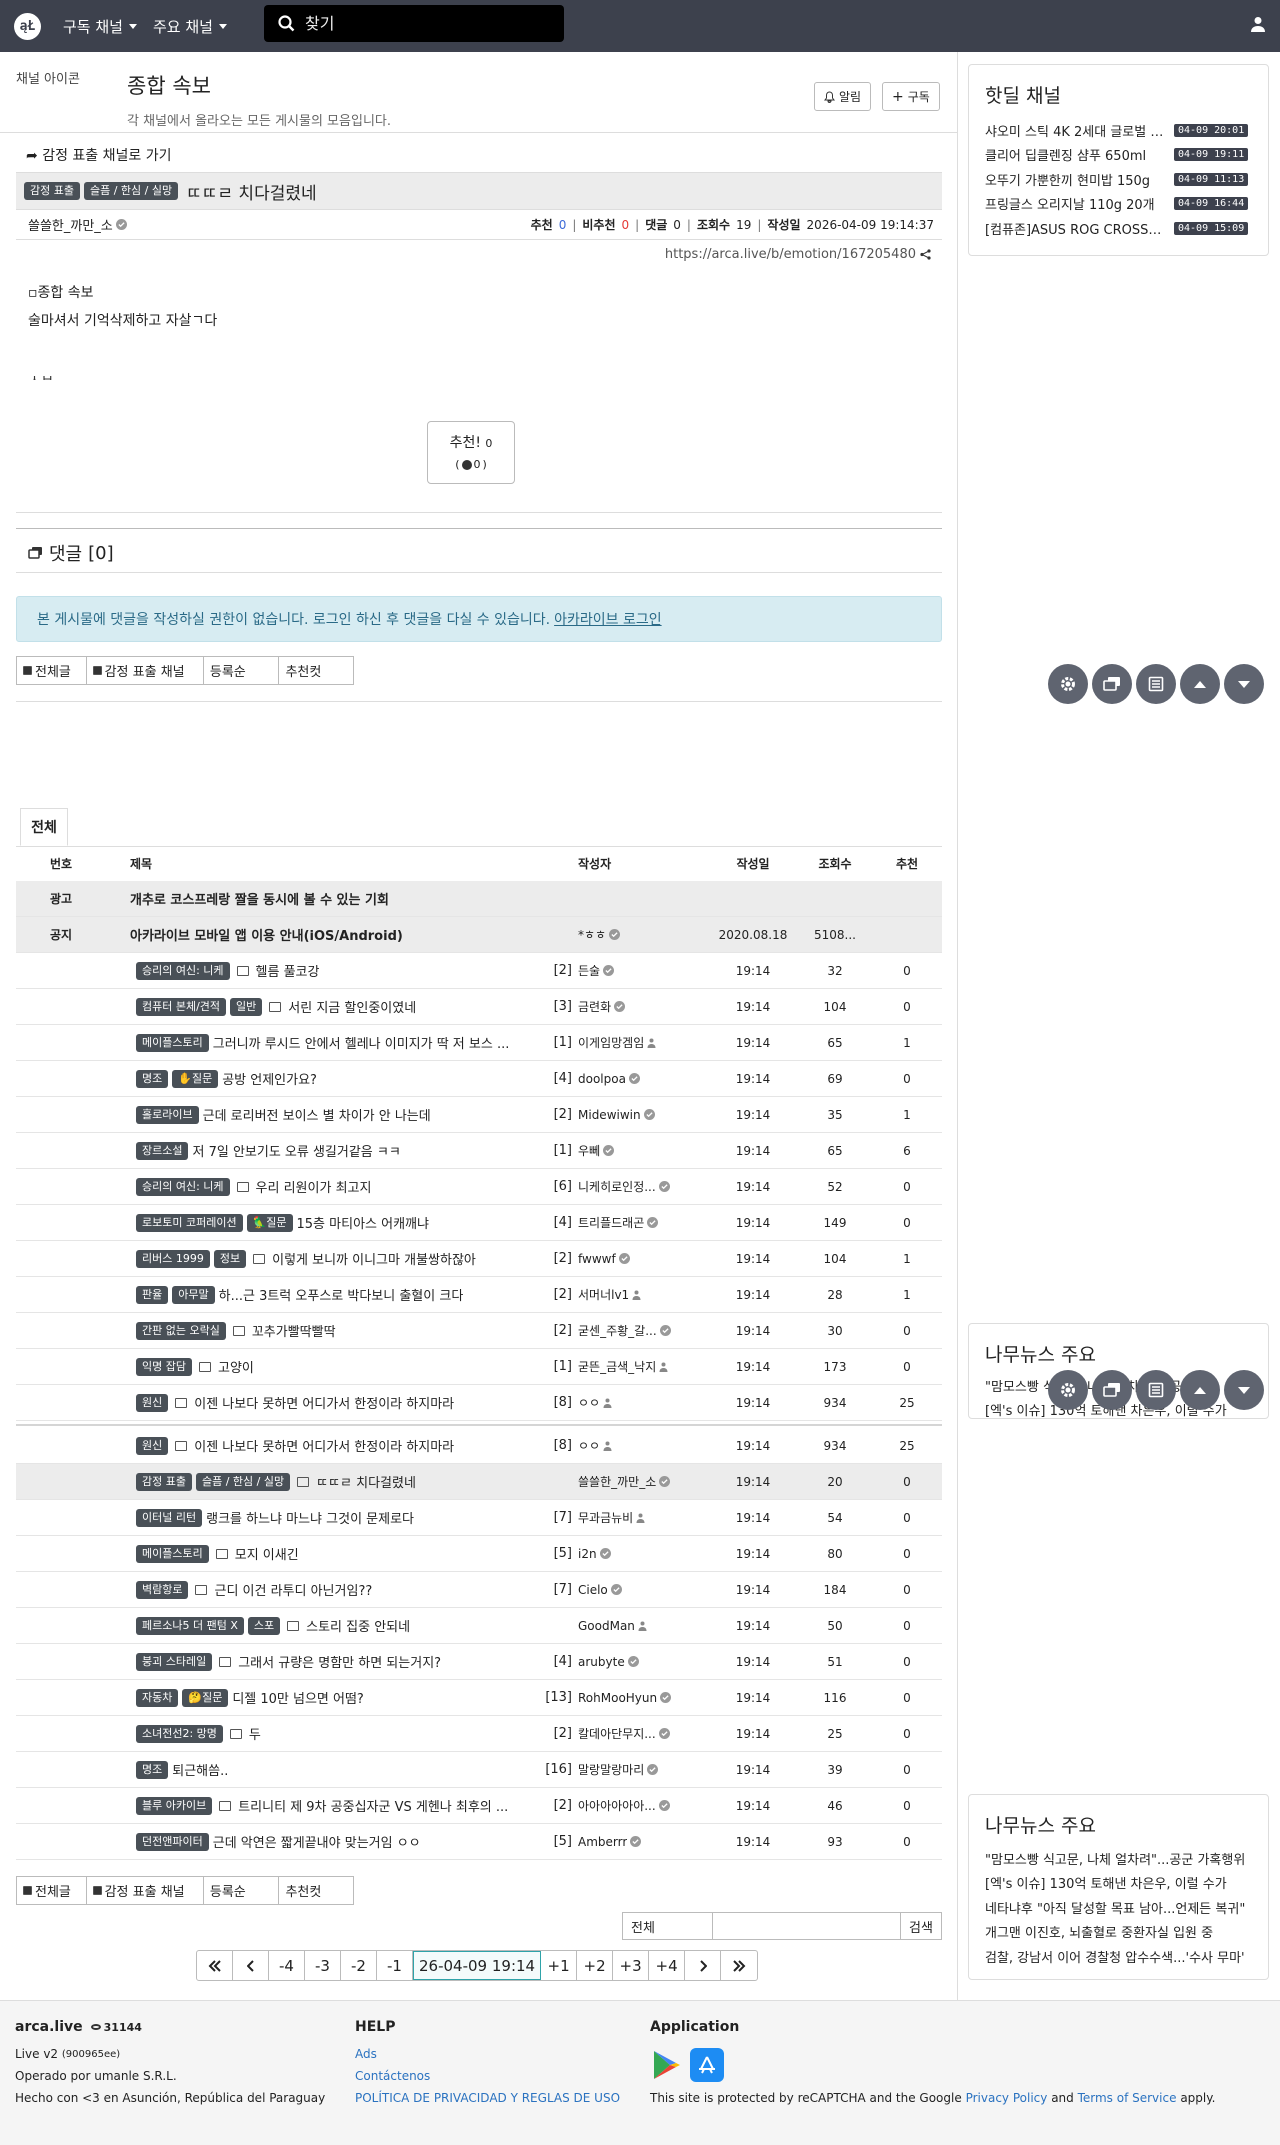 Image resolution: width=1280 pixels, height=2145 pixels. I want to click on post-author: 든술, so click(643, 970).